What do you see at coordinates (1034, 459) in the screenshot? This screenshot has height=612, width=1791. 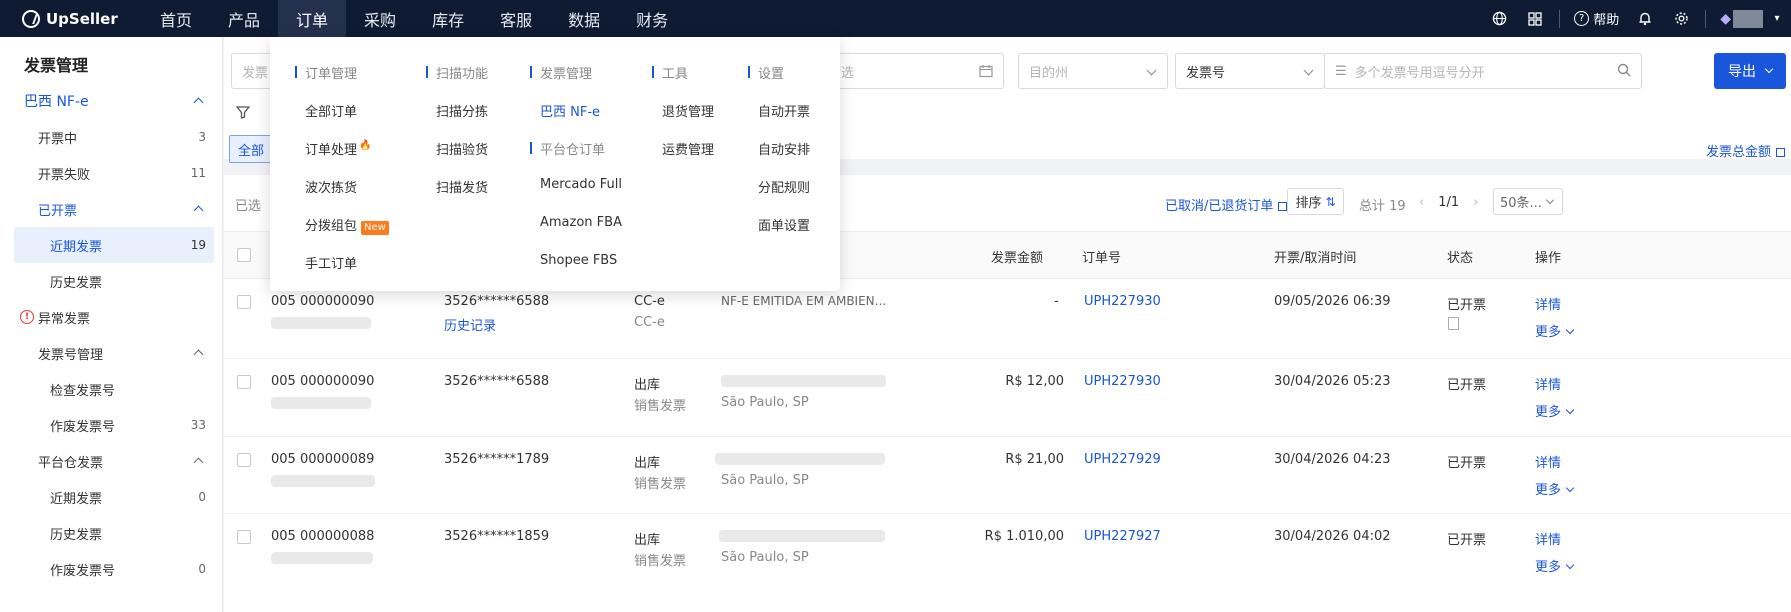 I see `invoice-amount: R$ 21,00` at bounding box center [1034, 459].